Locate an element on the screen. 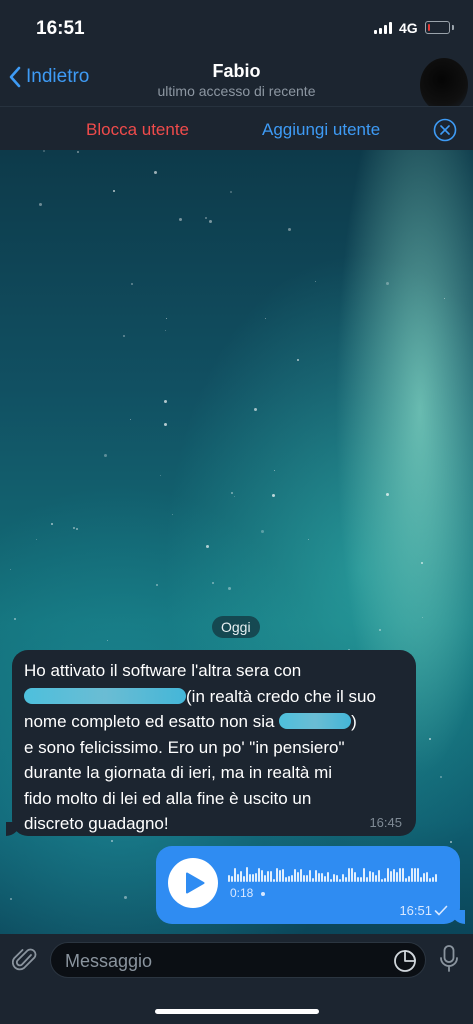  message-input: Messaggio is located at coordinates (238, 960).